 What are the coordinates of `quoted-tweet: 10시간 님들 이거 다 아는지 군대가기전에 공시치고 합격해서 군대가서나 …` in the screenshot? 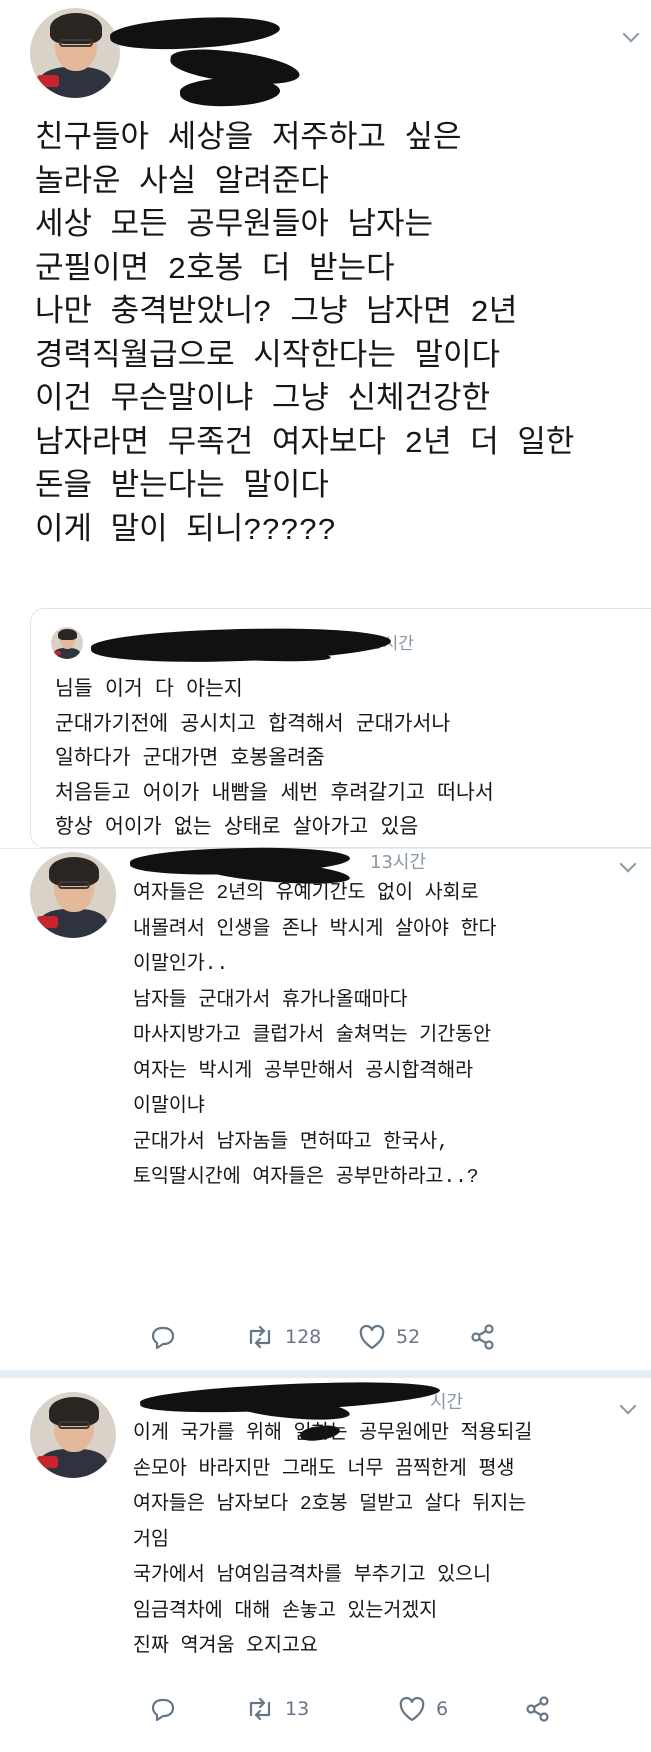 It's located at (340, 728).